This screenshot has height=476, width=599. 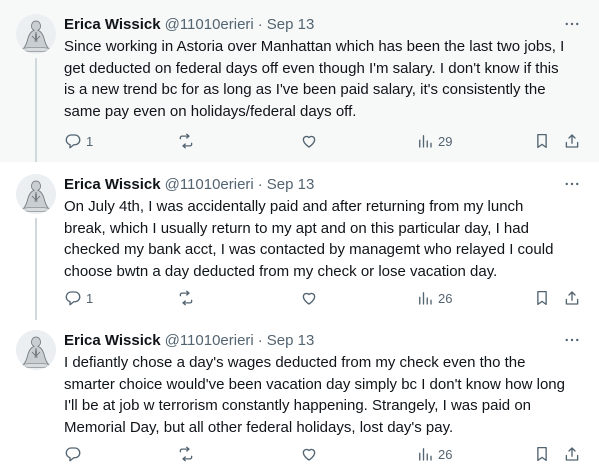 What do you see at coordinates (324, 141) in the screenshot?
I see `tweet-actions: 1 29` at bounding box center [324, 141].